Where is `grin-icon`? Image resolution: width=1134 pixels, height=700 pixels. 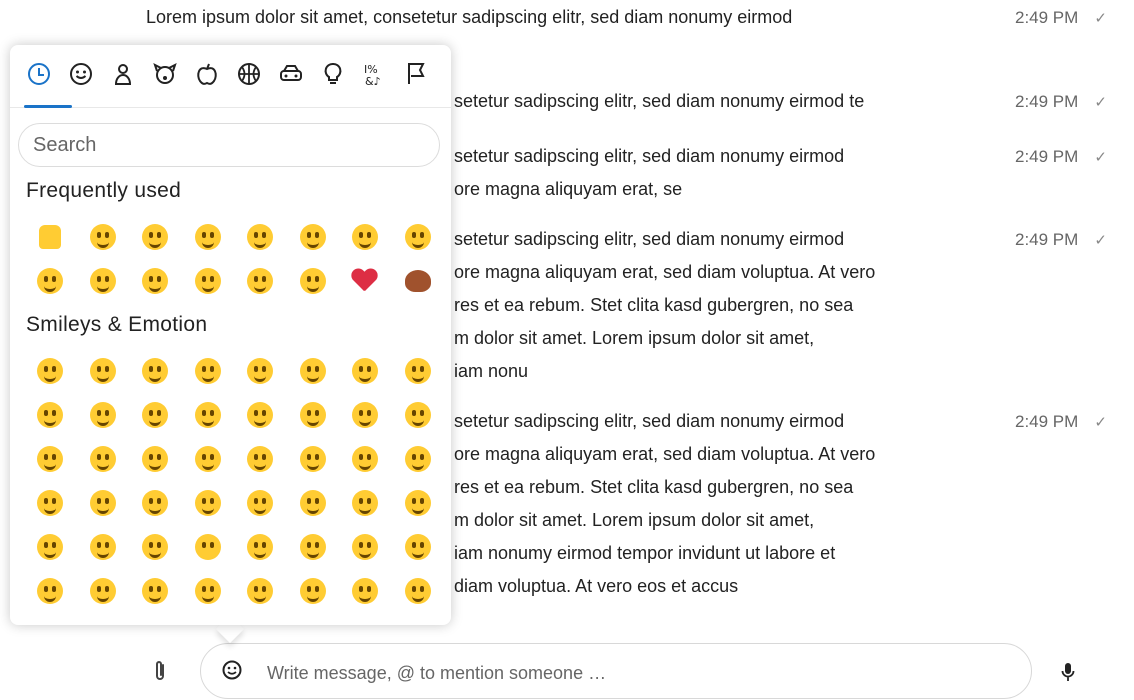
grin-icon is located at coordinates (208, 371).